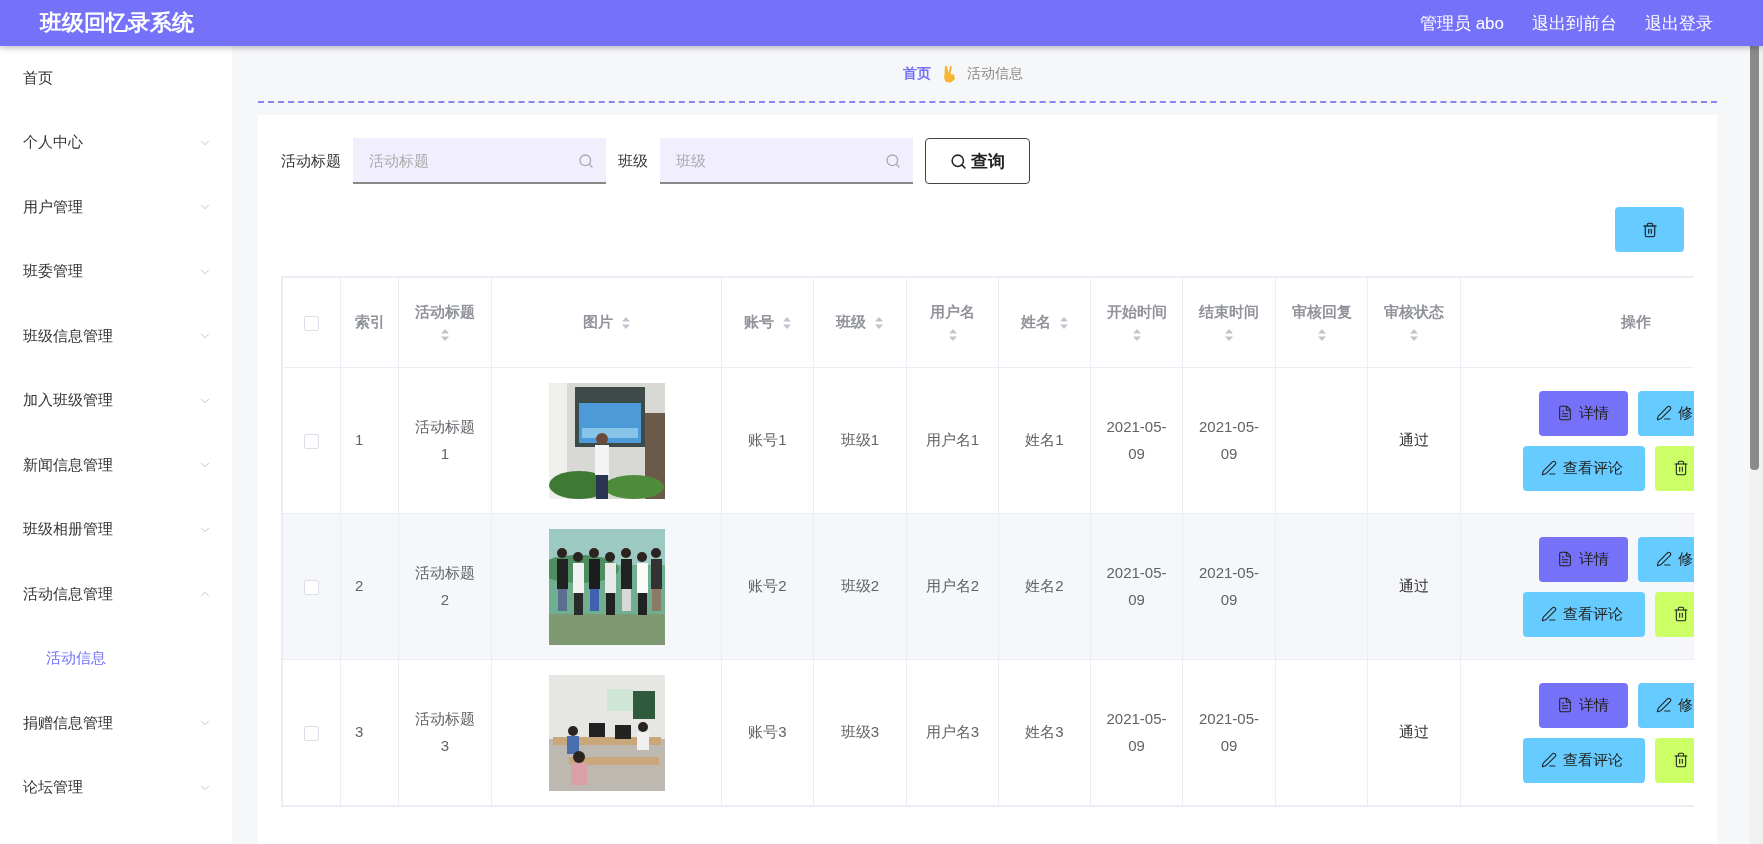  I want to click on batch-delete-button, so click(1649, 229).